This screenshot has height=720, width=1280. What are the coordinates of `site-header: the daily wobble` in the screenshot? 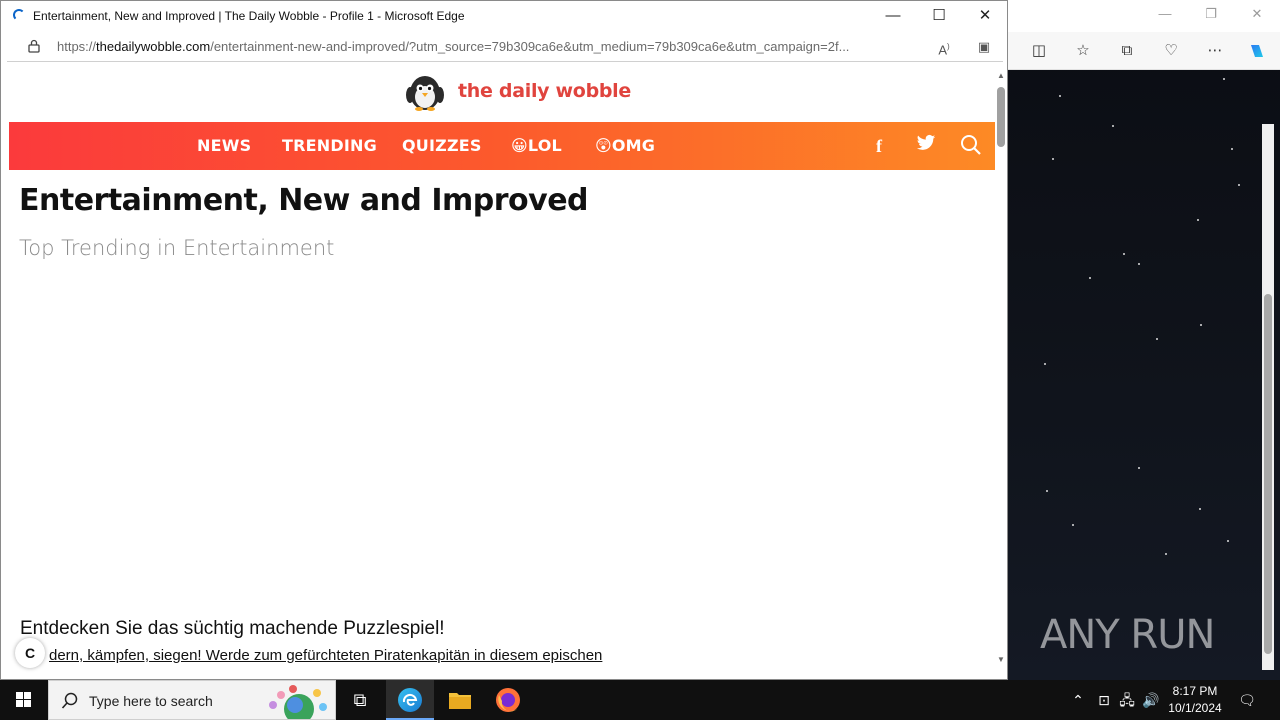 It's located at (502, 93).